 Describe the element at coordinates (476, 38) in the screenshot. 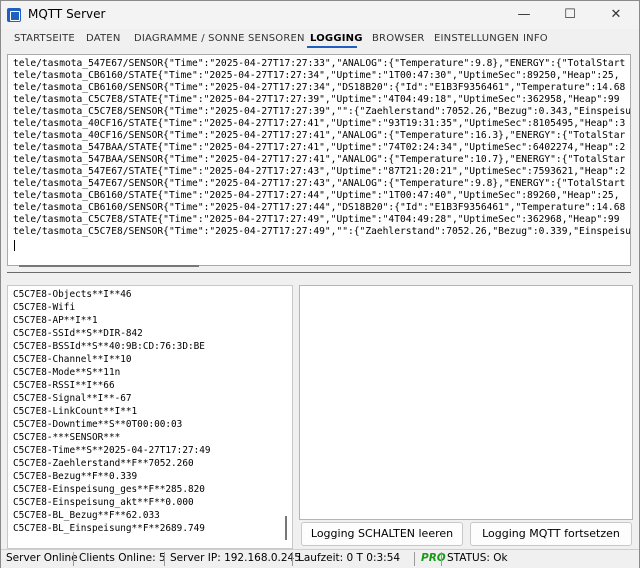

I see `tab-einstellungen: EINSTELLUNGEN` at that location.